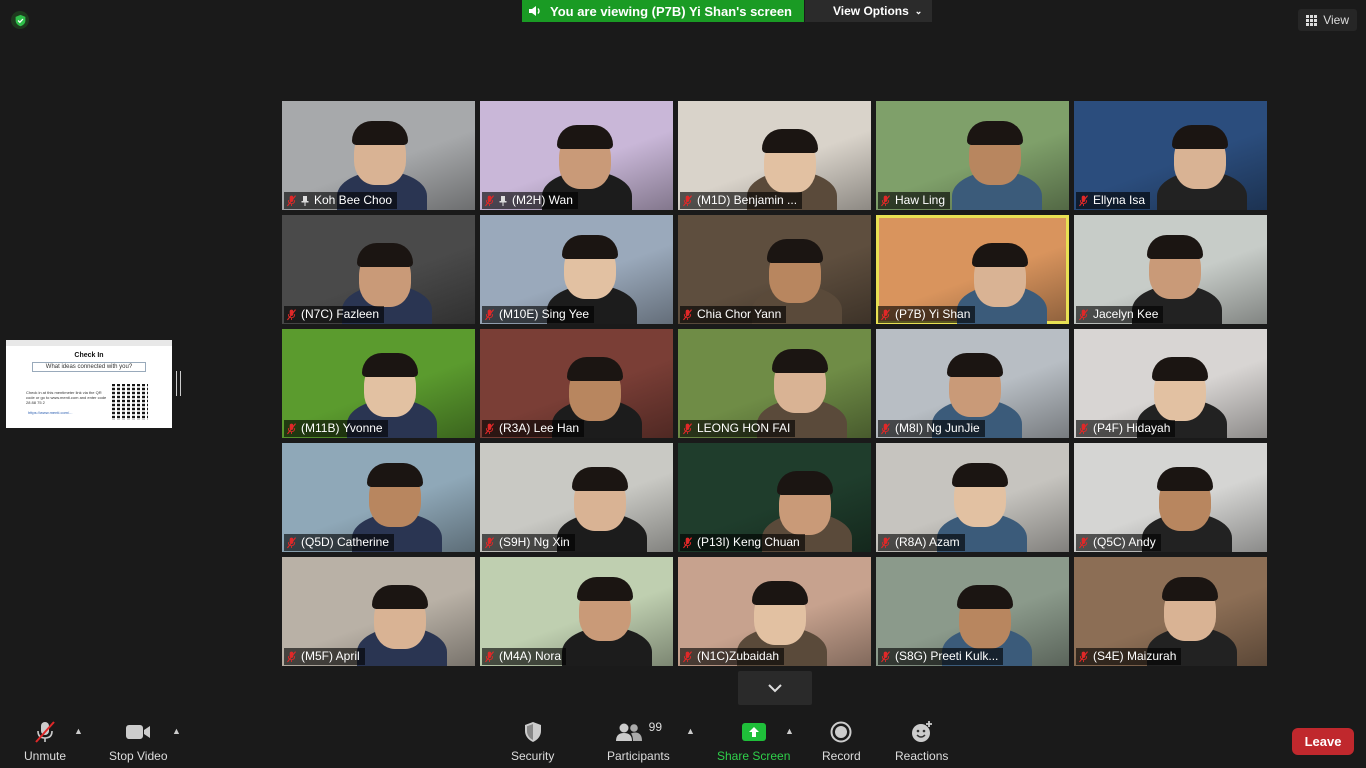 The image size is (1366, 768). I want to click on participant-video-tile: (P13I) Keng Chuan, so click(774, 497).